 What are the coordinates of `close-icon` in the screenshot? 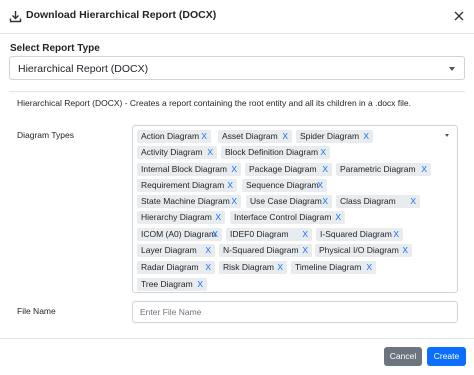 It's located at (459, 16).